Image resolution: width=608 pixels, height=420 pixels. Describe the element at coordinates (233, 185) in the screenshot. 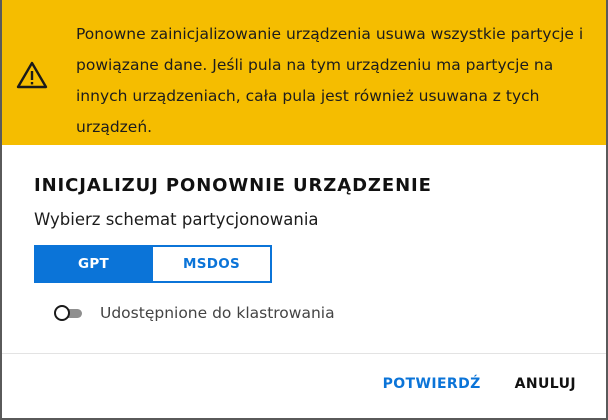

I see `dialog-title: INICJALIZUJ PONOWNIE URZĄDZENIE` at that location.